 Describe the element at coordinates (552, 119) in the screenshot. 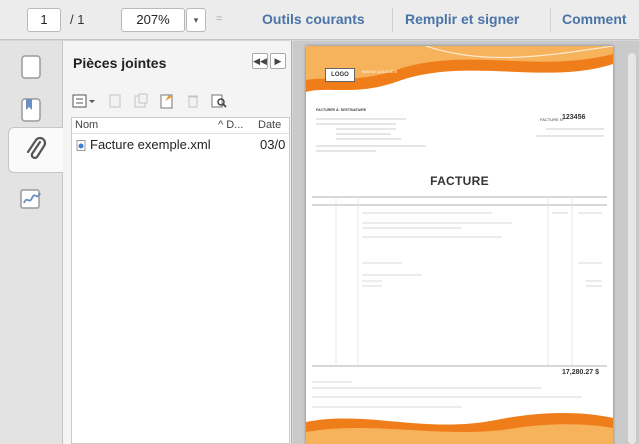

I see `invoice-number-label: FACTURE N°` at that location.